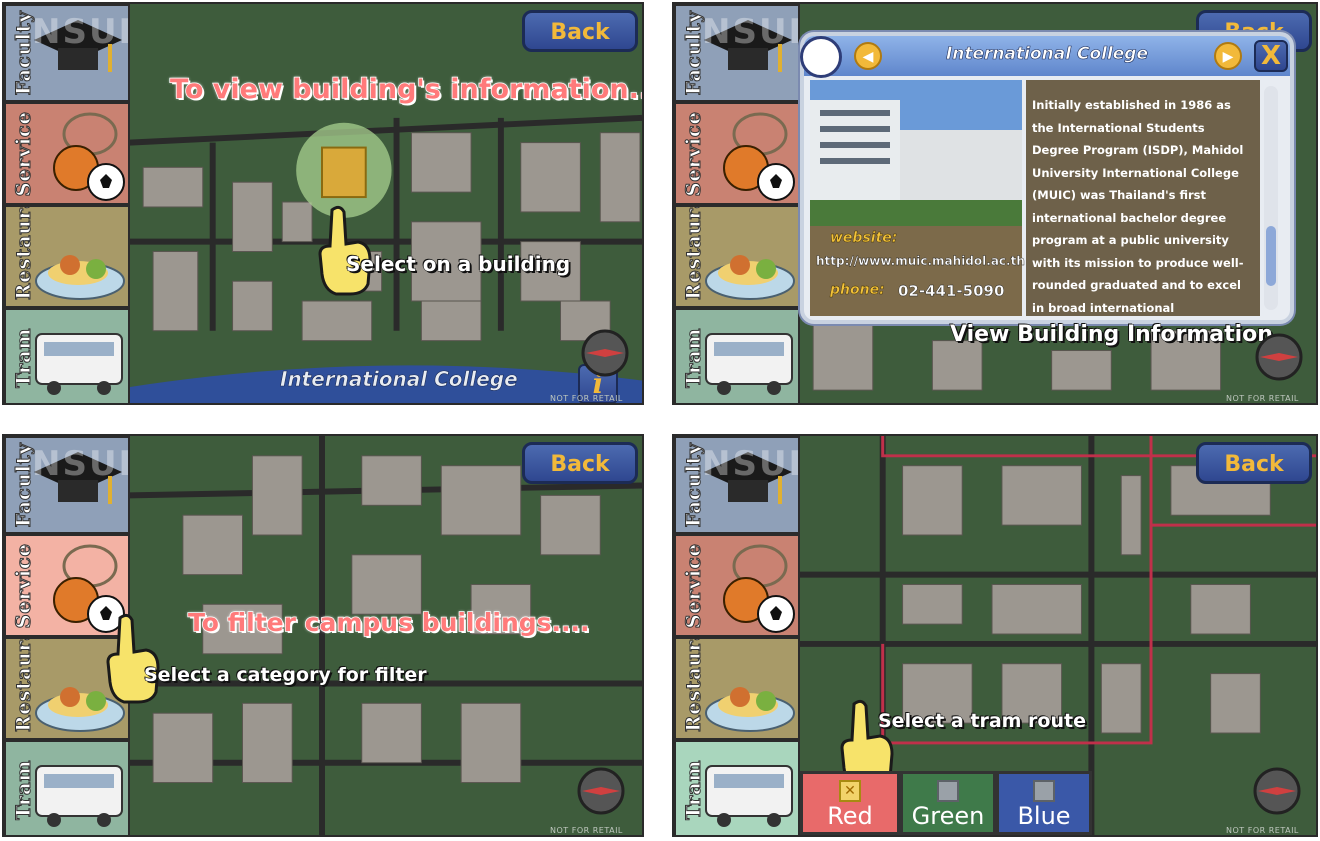 This screenshot has height=841, width=1320. Describe the element at coordinates (1044, 803) in the screenshot. I see `route-blue-button: Blue` at that location.